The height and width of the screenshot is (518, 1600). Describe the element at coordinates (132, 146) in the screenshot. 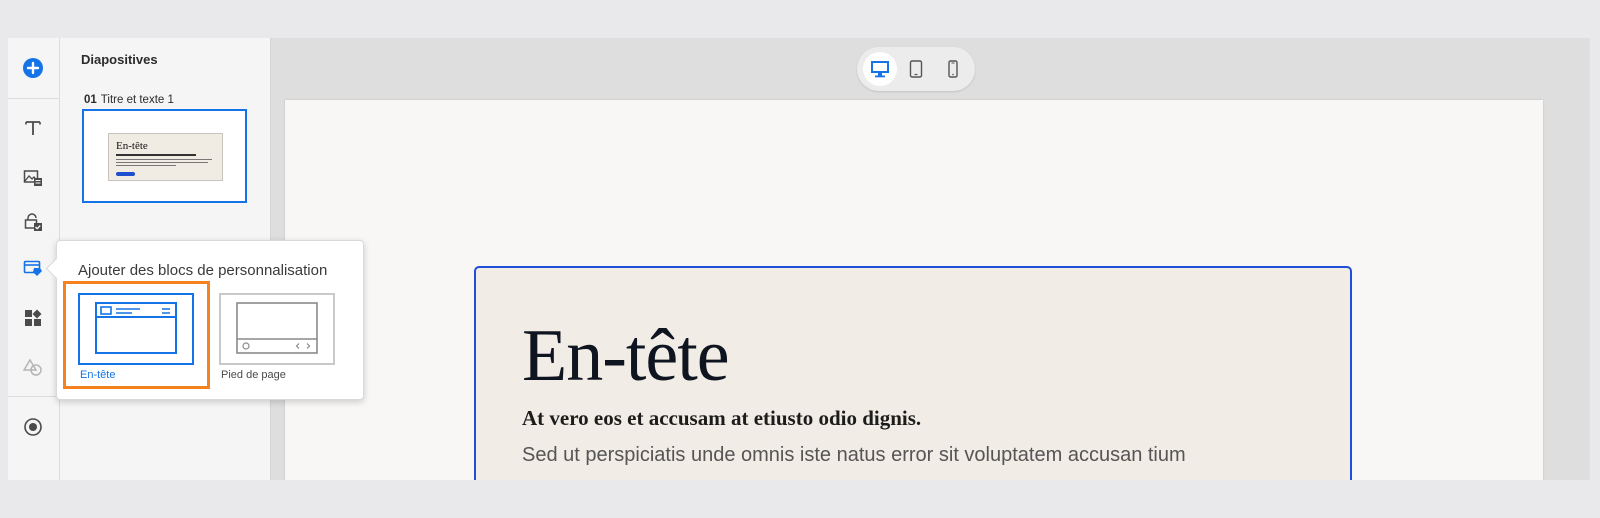

I see `slide-thumbnail-heading: En-tête` at that location.